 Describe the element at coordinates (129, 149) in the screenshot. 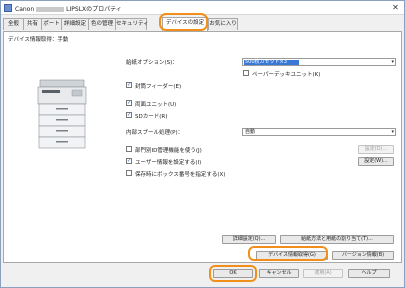

I see `dept-id-checkbox` at that location.